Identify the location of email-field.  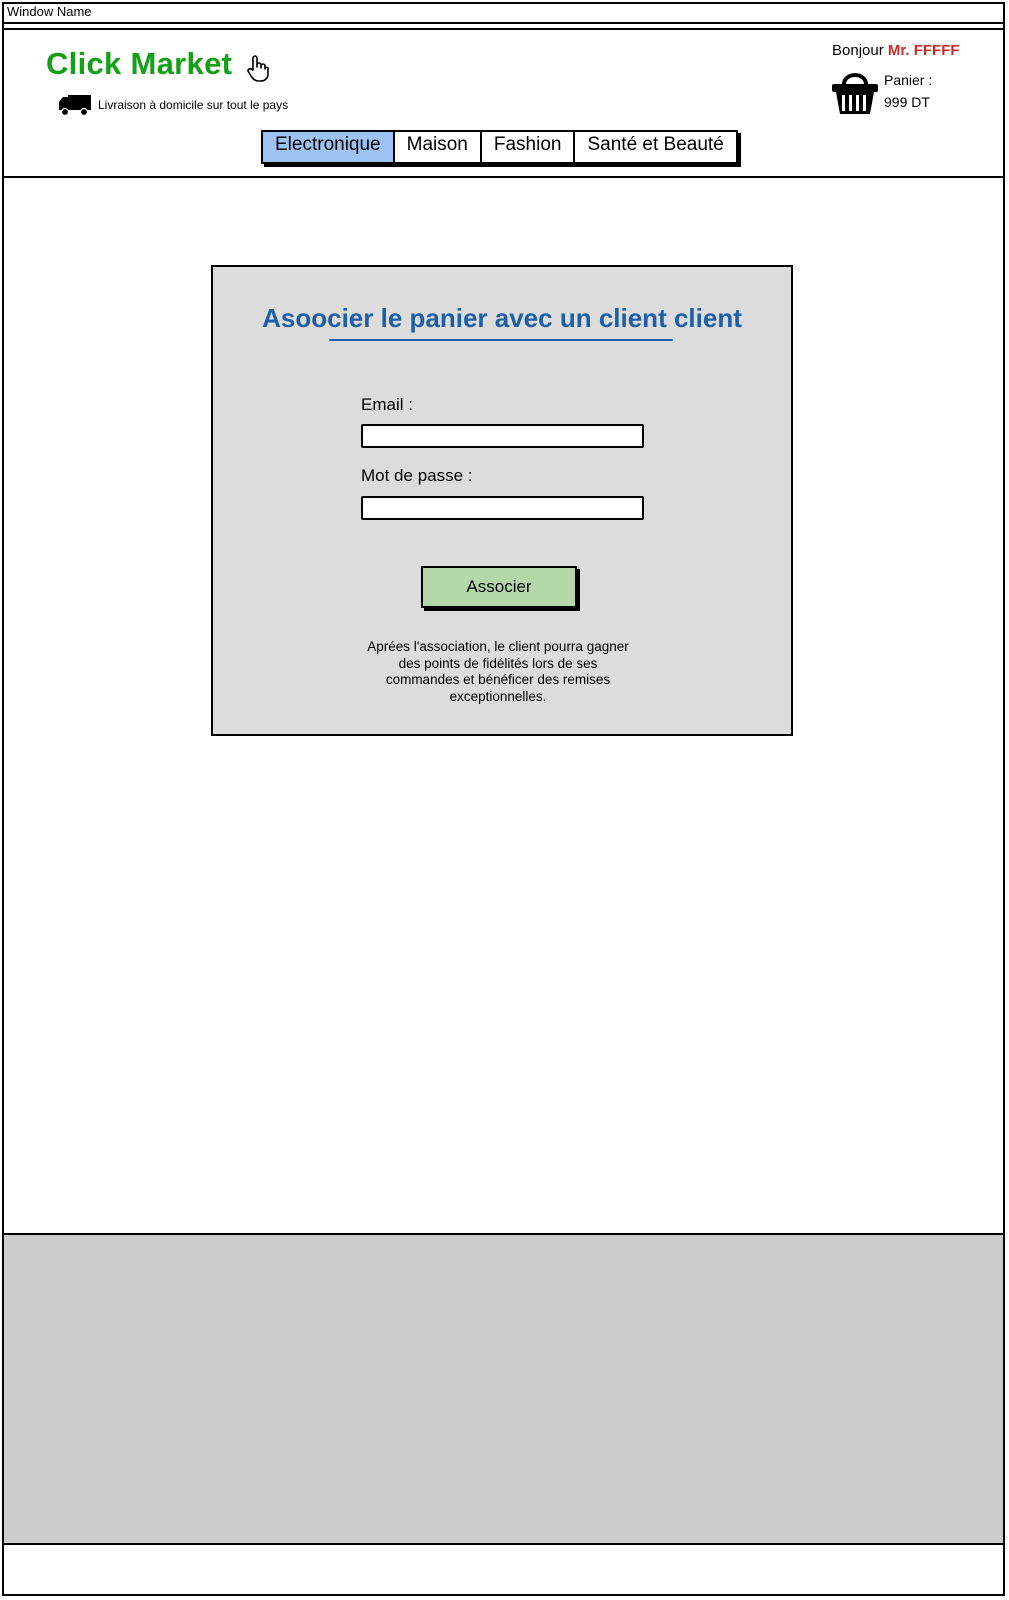
(502, 436).